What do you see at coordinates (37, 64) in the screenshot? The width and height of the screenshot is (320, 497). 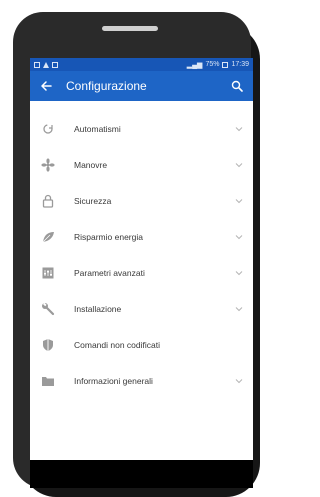 I see `notification-icon` at bounding box center [37, 64].